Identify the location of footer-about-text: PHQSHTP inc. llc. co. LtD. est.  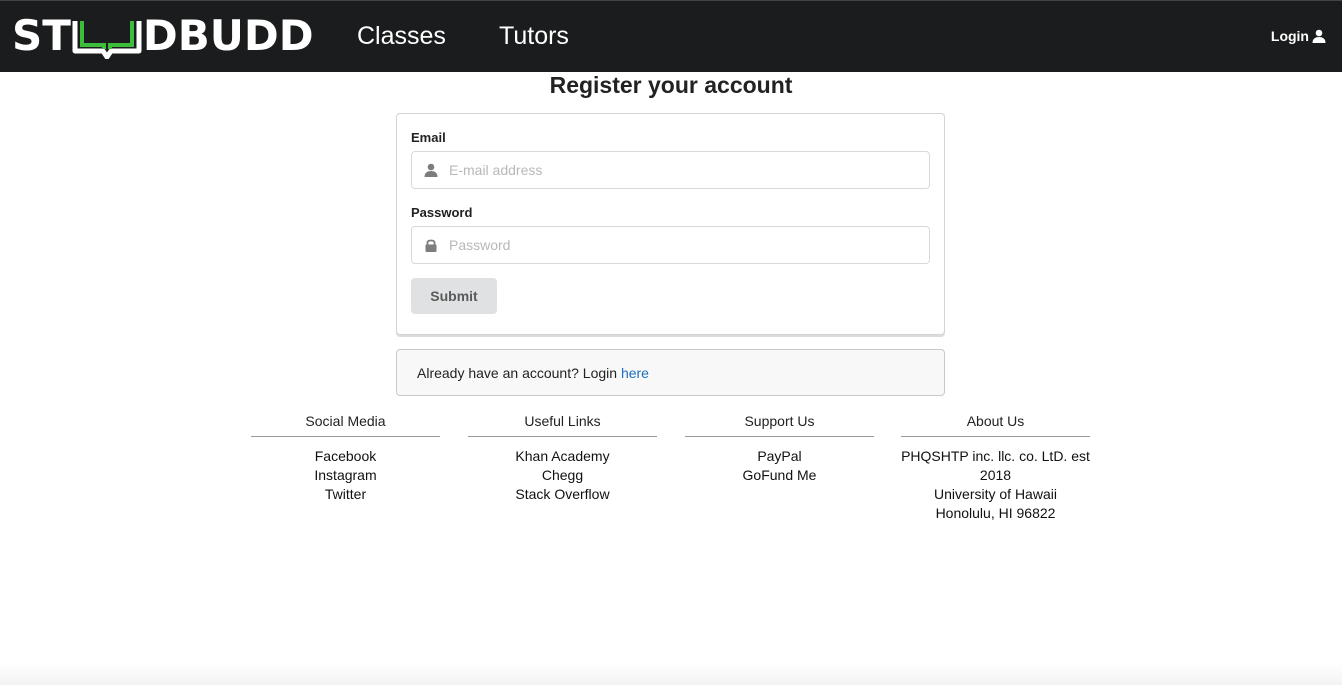
(995, 456).